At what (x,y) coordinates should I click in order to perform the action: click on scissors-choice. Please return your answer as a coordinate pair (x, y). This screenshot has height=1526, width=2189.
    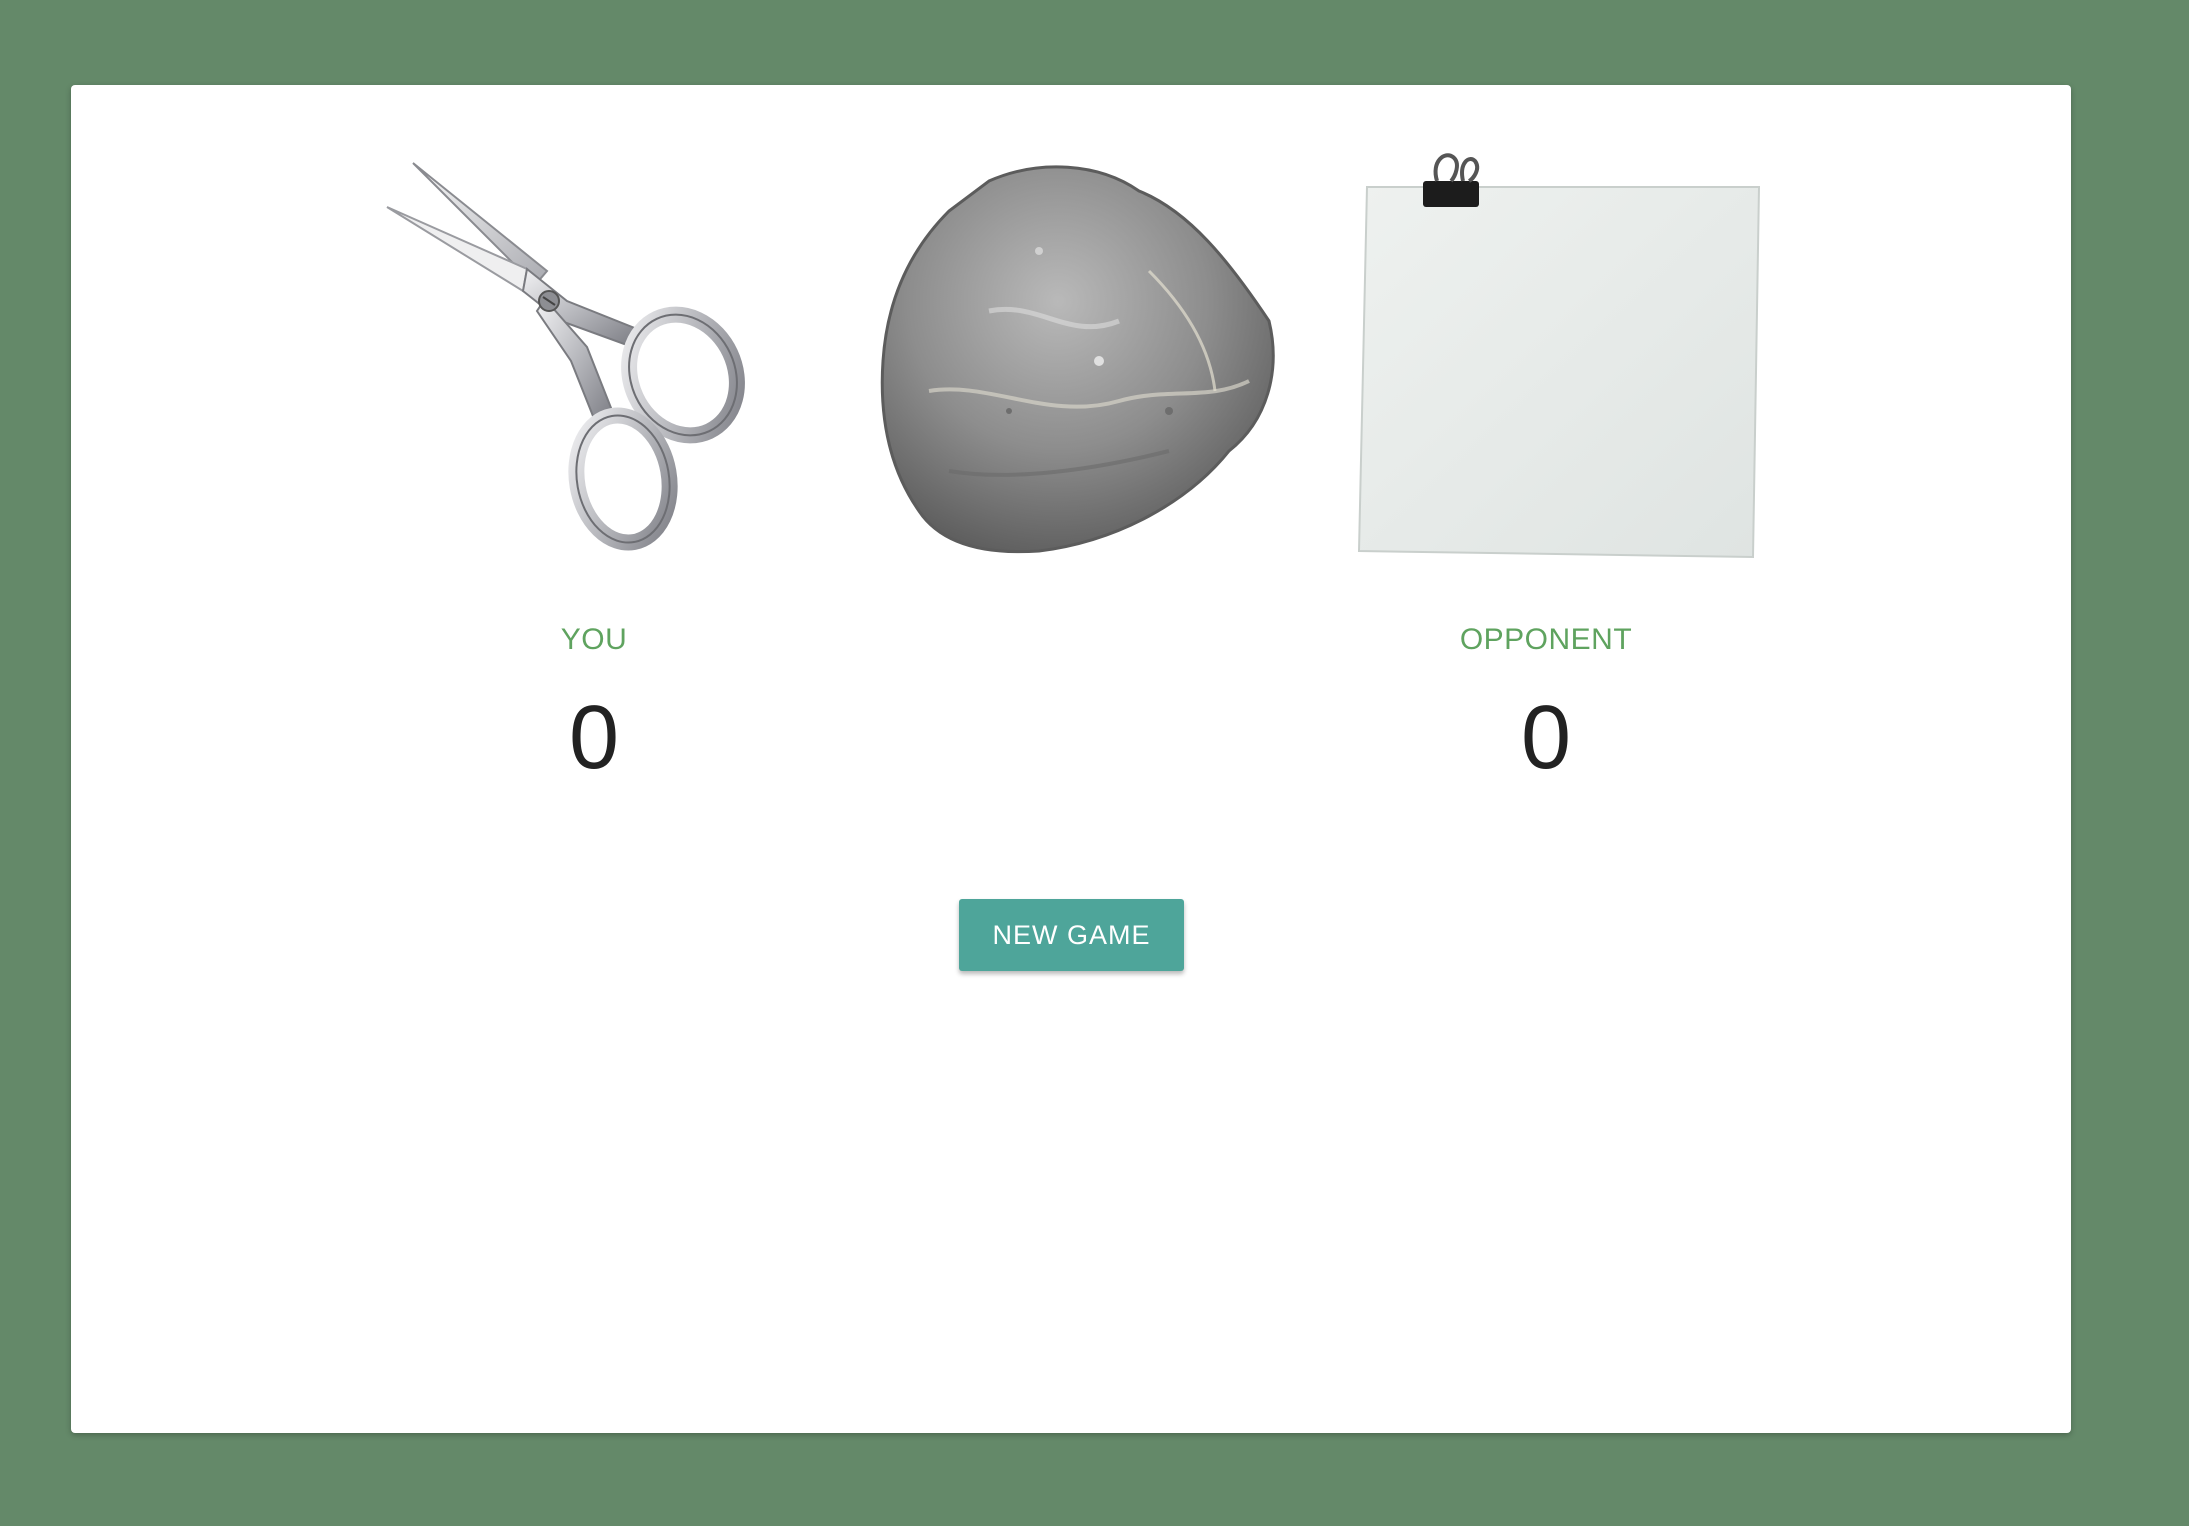
    Looking at the image, I should click on (587, 361).